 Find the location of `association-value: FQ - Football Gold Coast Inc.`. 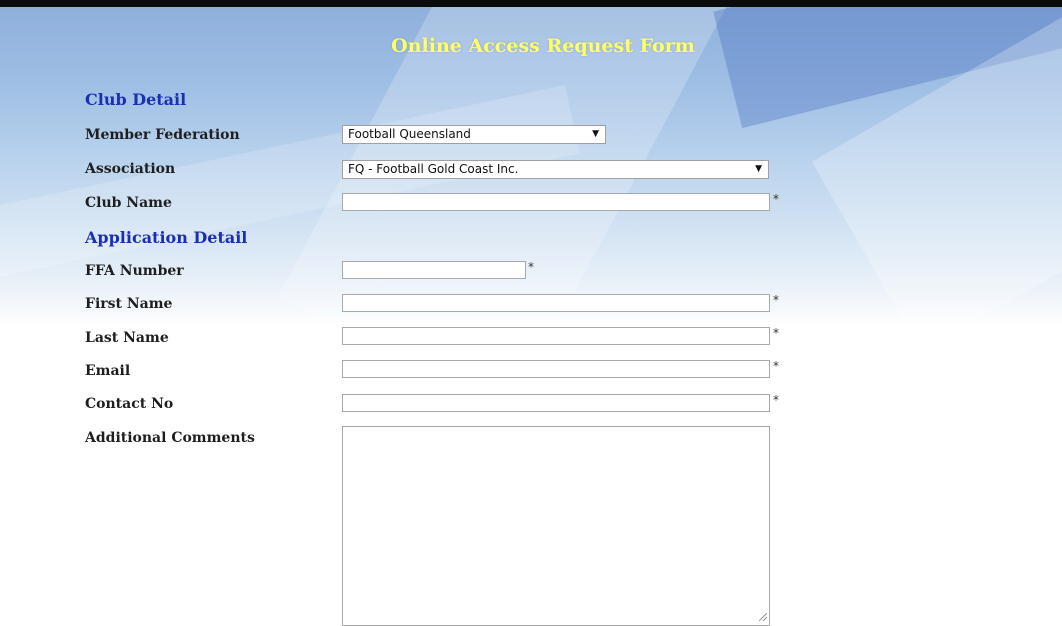

association-value: FQ - Football Gold Coast Inc. is located at coordinates (433, 169).